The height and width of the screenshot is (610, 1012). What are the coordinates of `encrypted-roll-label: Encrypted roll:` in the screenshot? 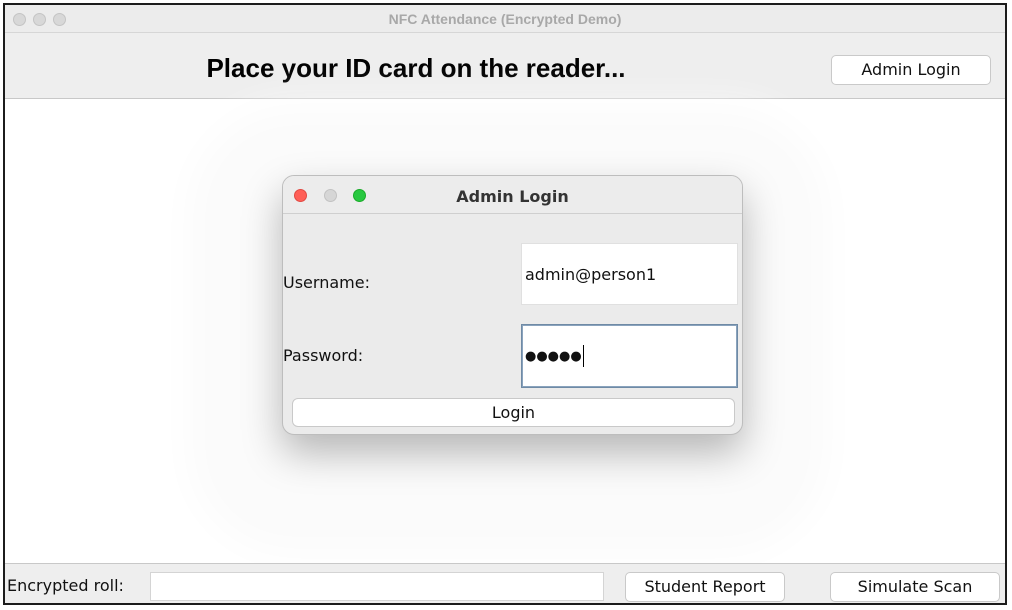 It's located at (65, 585).